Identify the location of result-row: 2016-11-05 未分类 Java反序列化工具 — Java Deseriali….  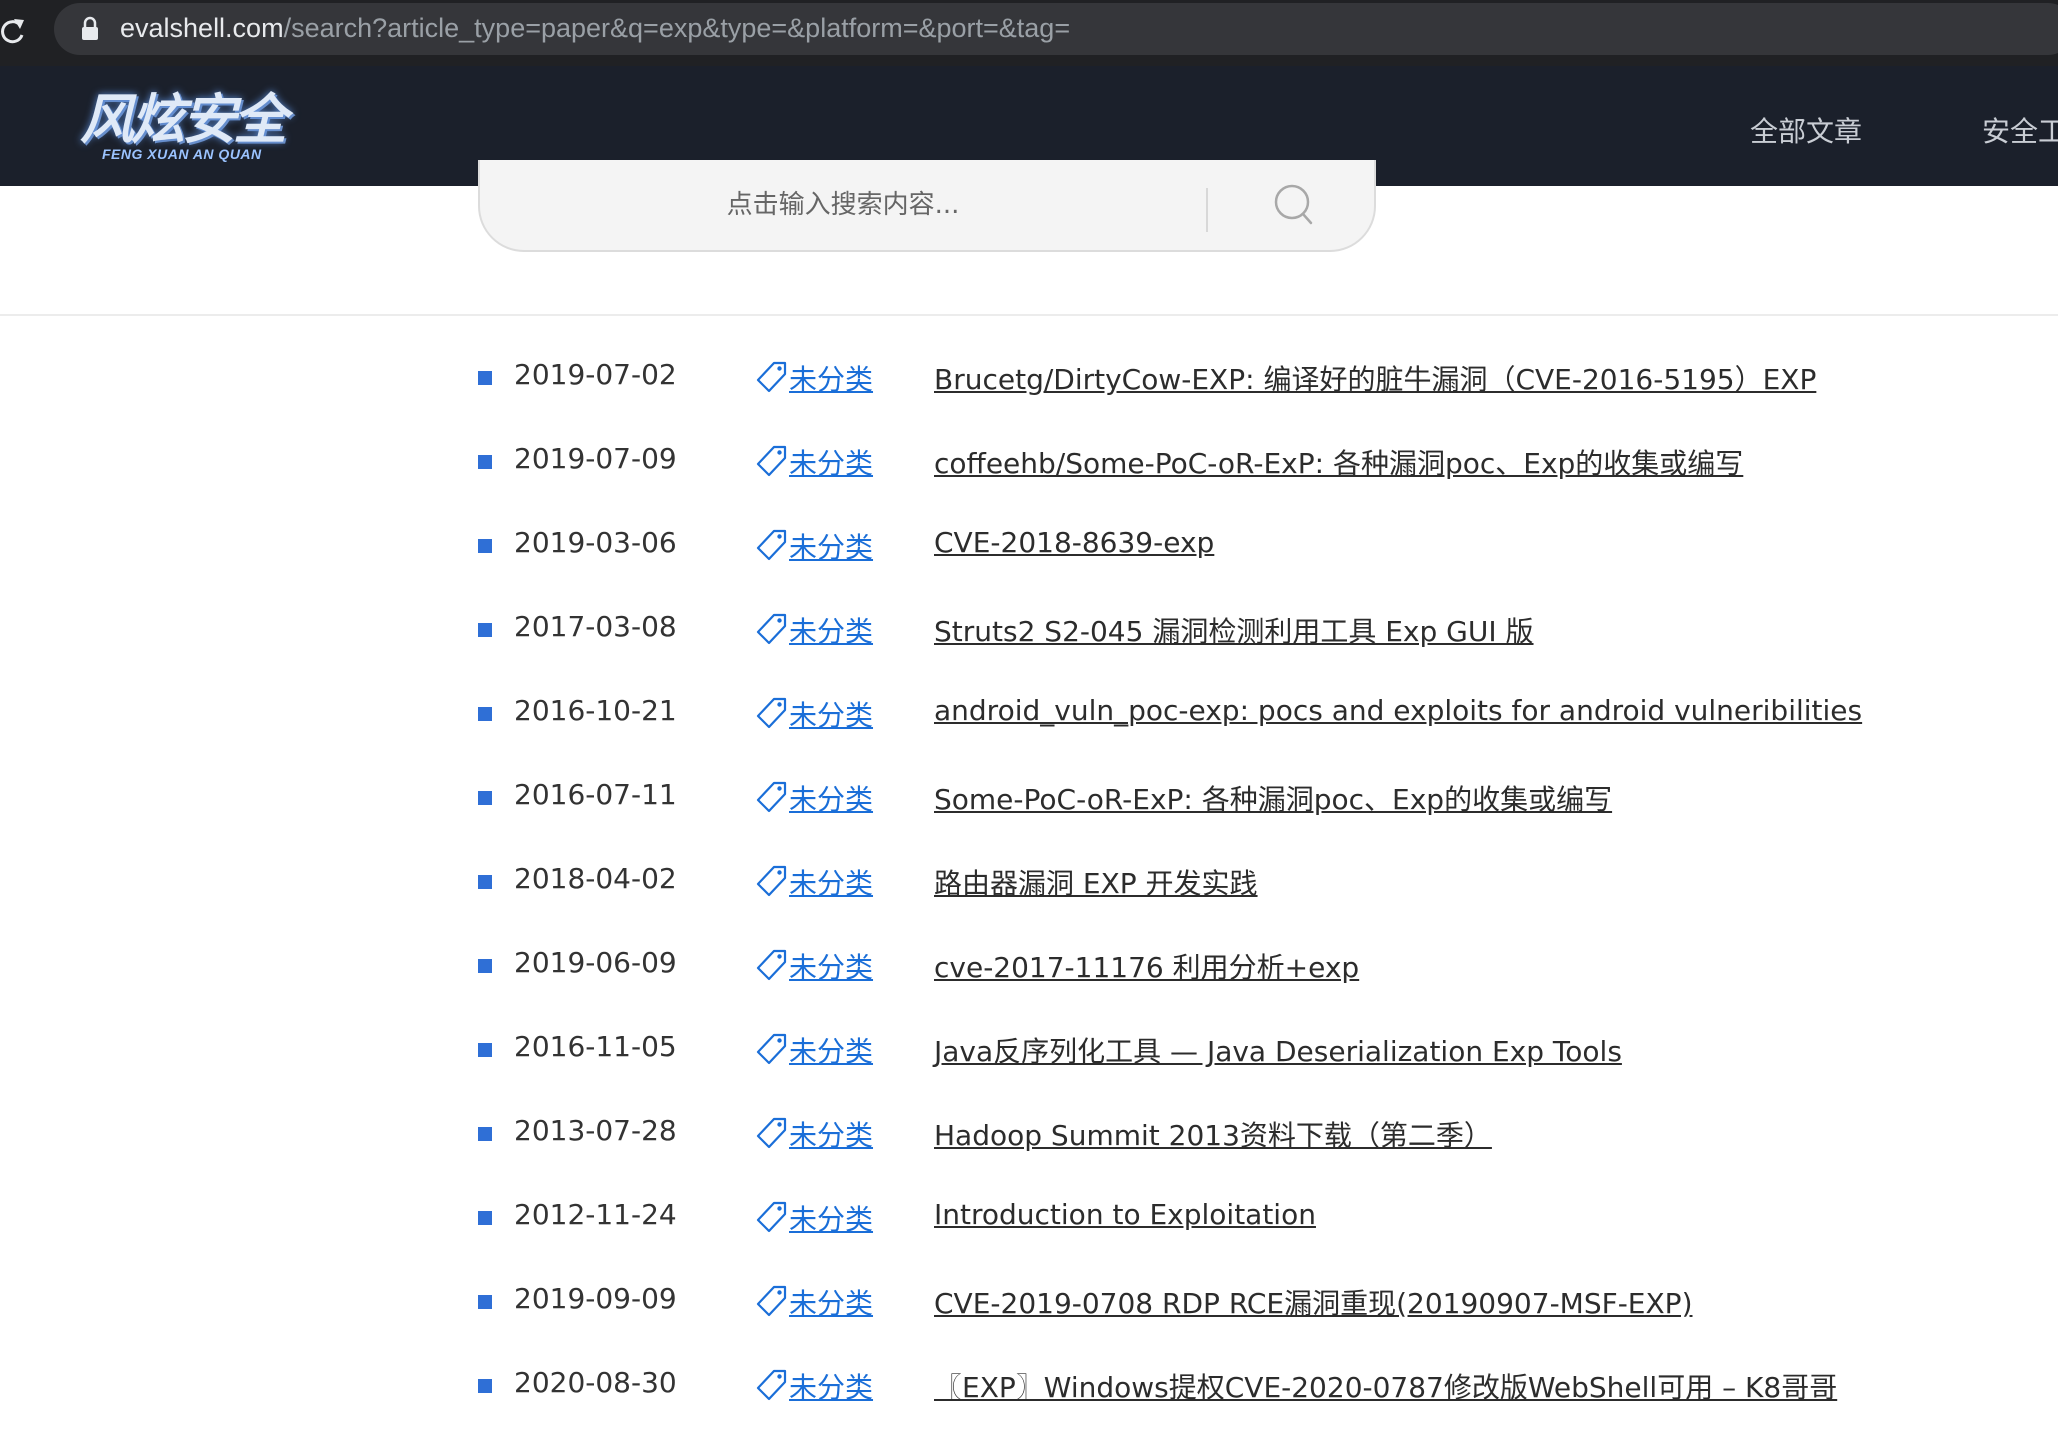
(1029, 1052).